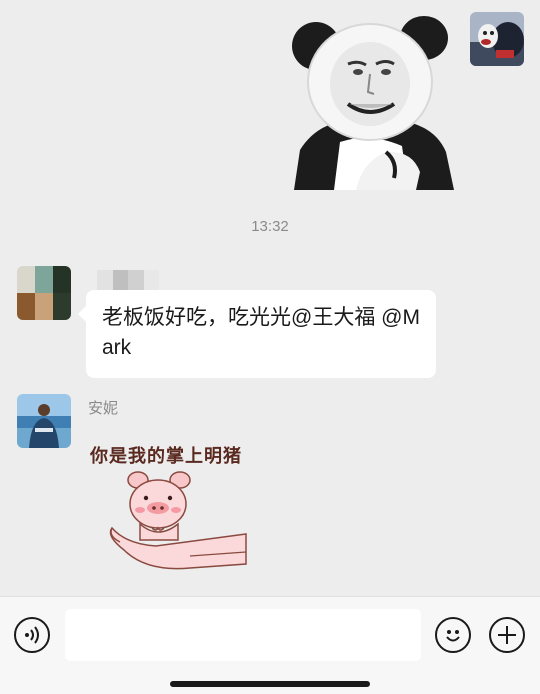 The image size is (540, 694). I want to click on home-indicator, so click(270, 684).